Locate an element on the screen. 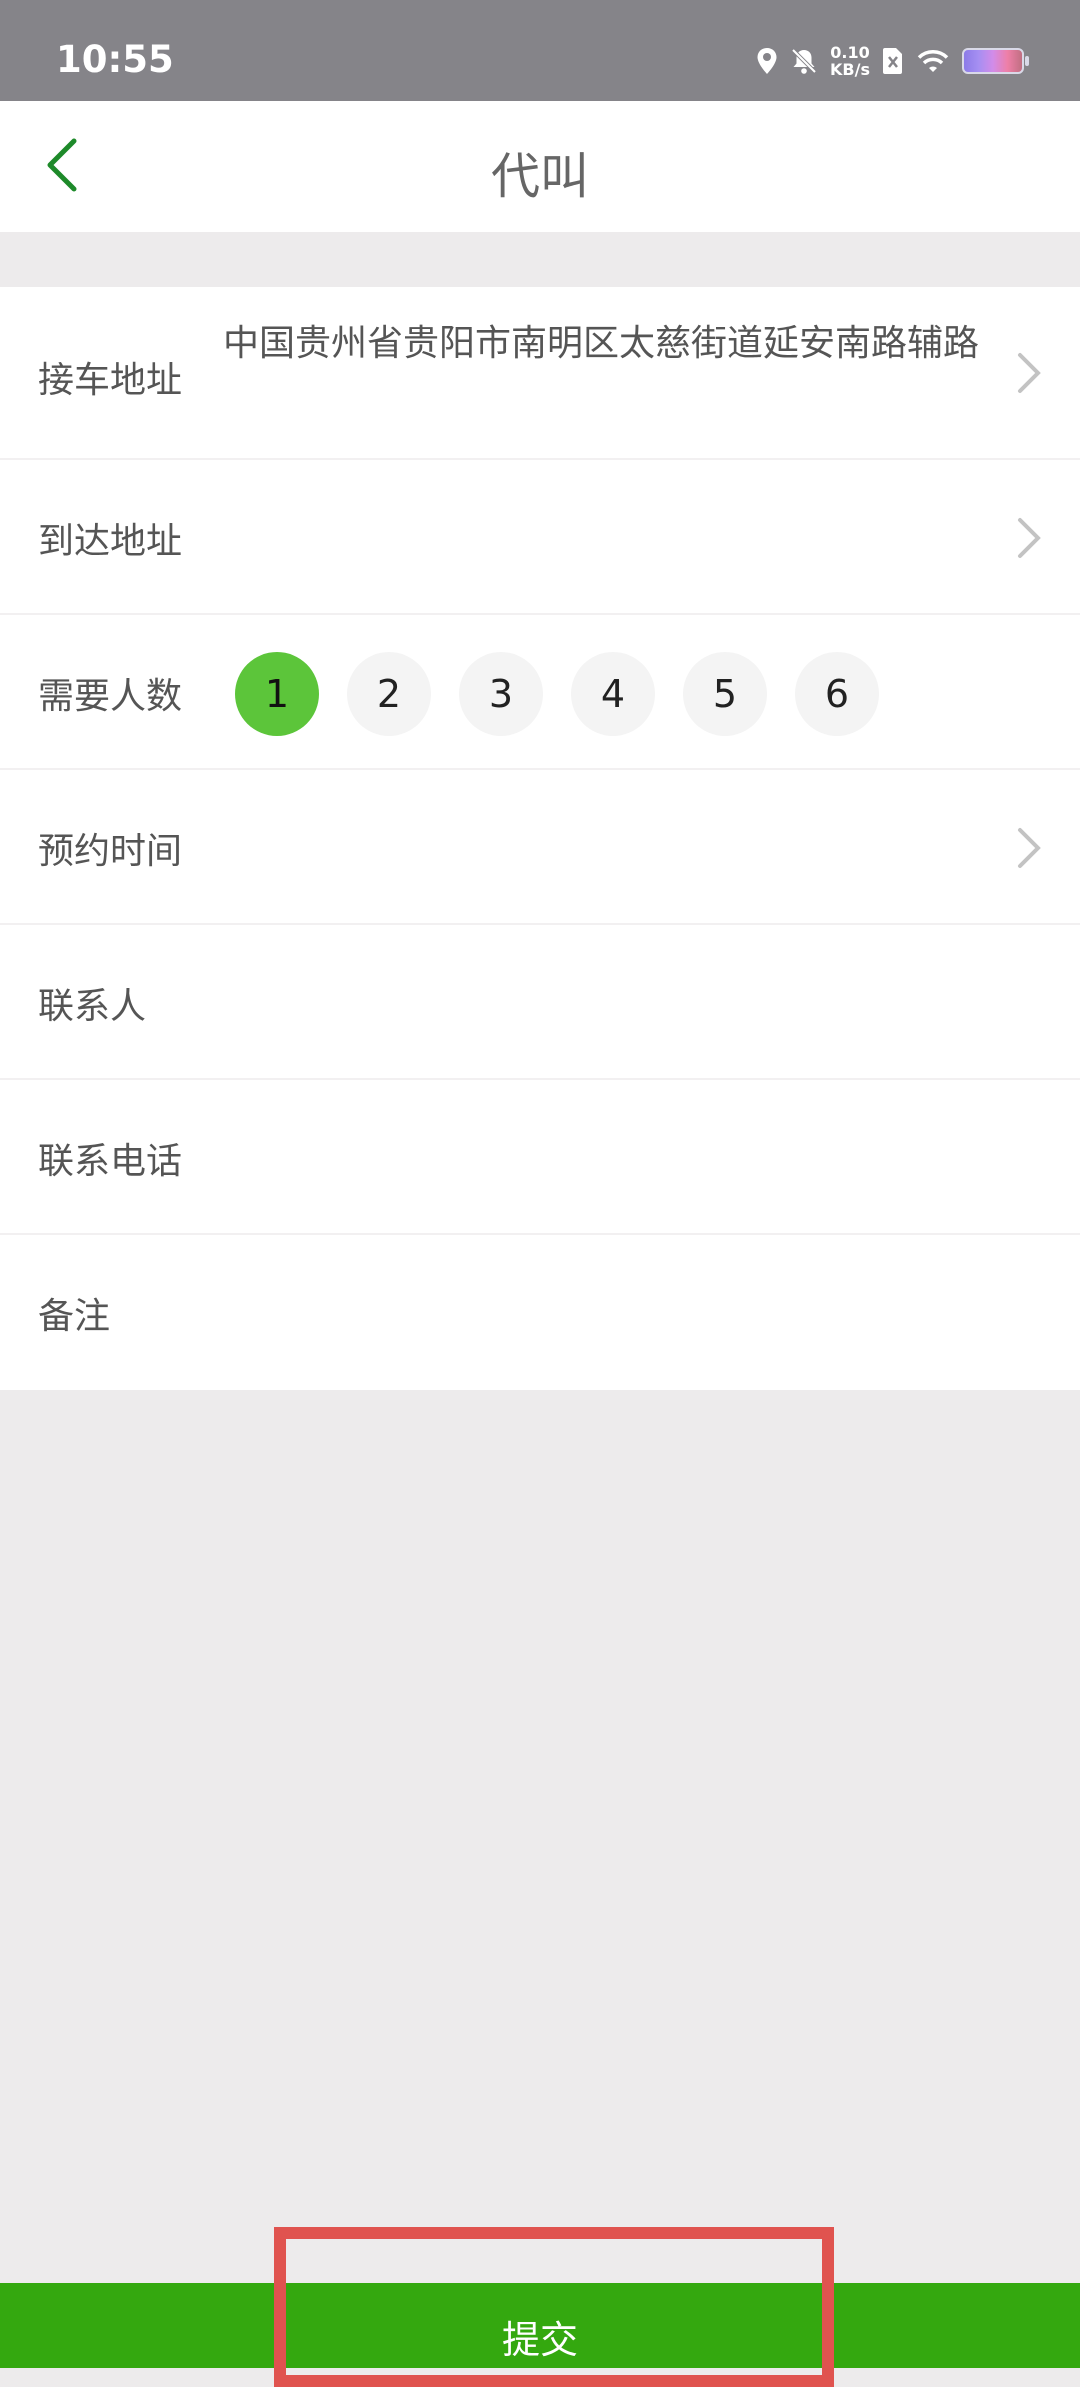 Image resolution: width=1080 pixels, height=2387 pixels. pickup-address-value: 中国贵州省贵阳市南明区太慈街道延安南路辅路 is located at coordinates (601, 343).